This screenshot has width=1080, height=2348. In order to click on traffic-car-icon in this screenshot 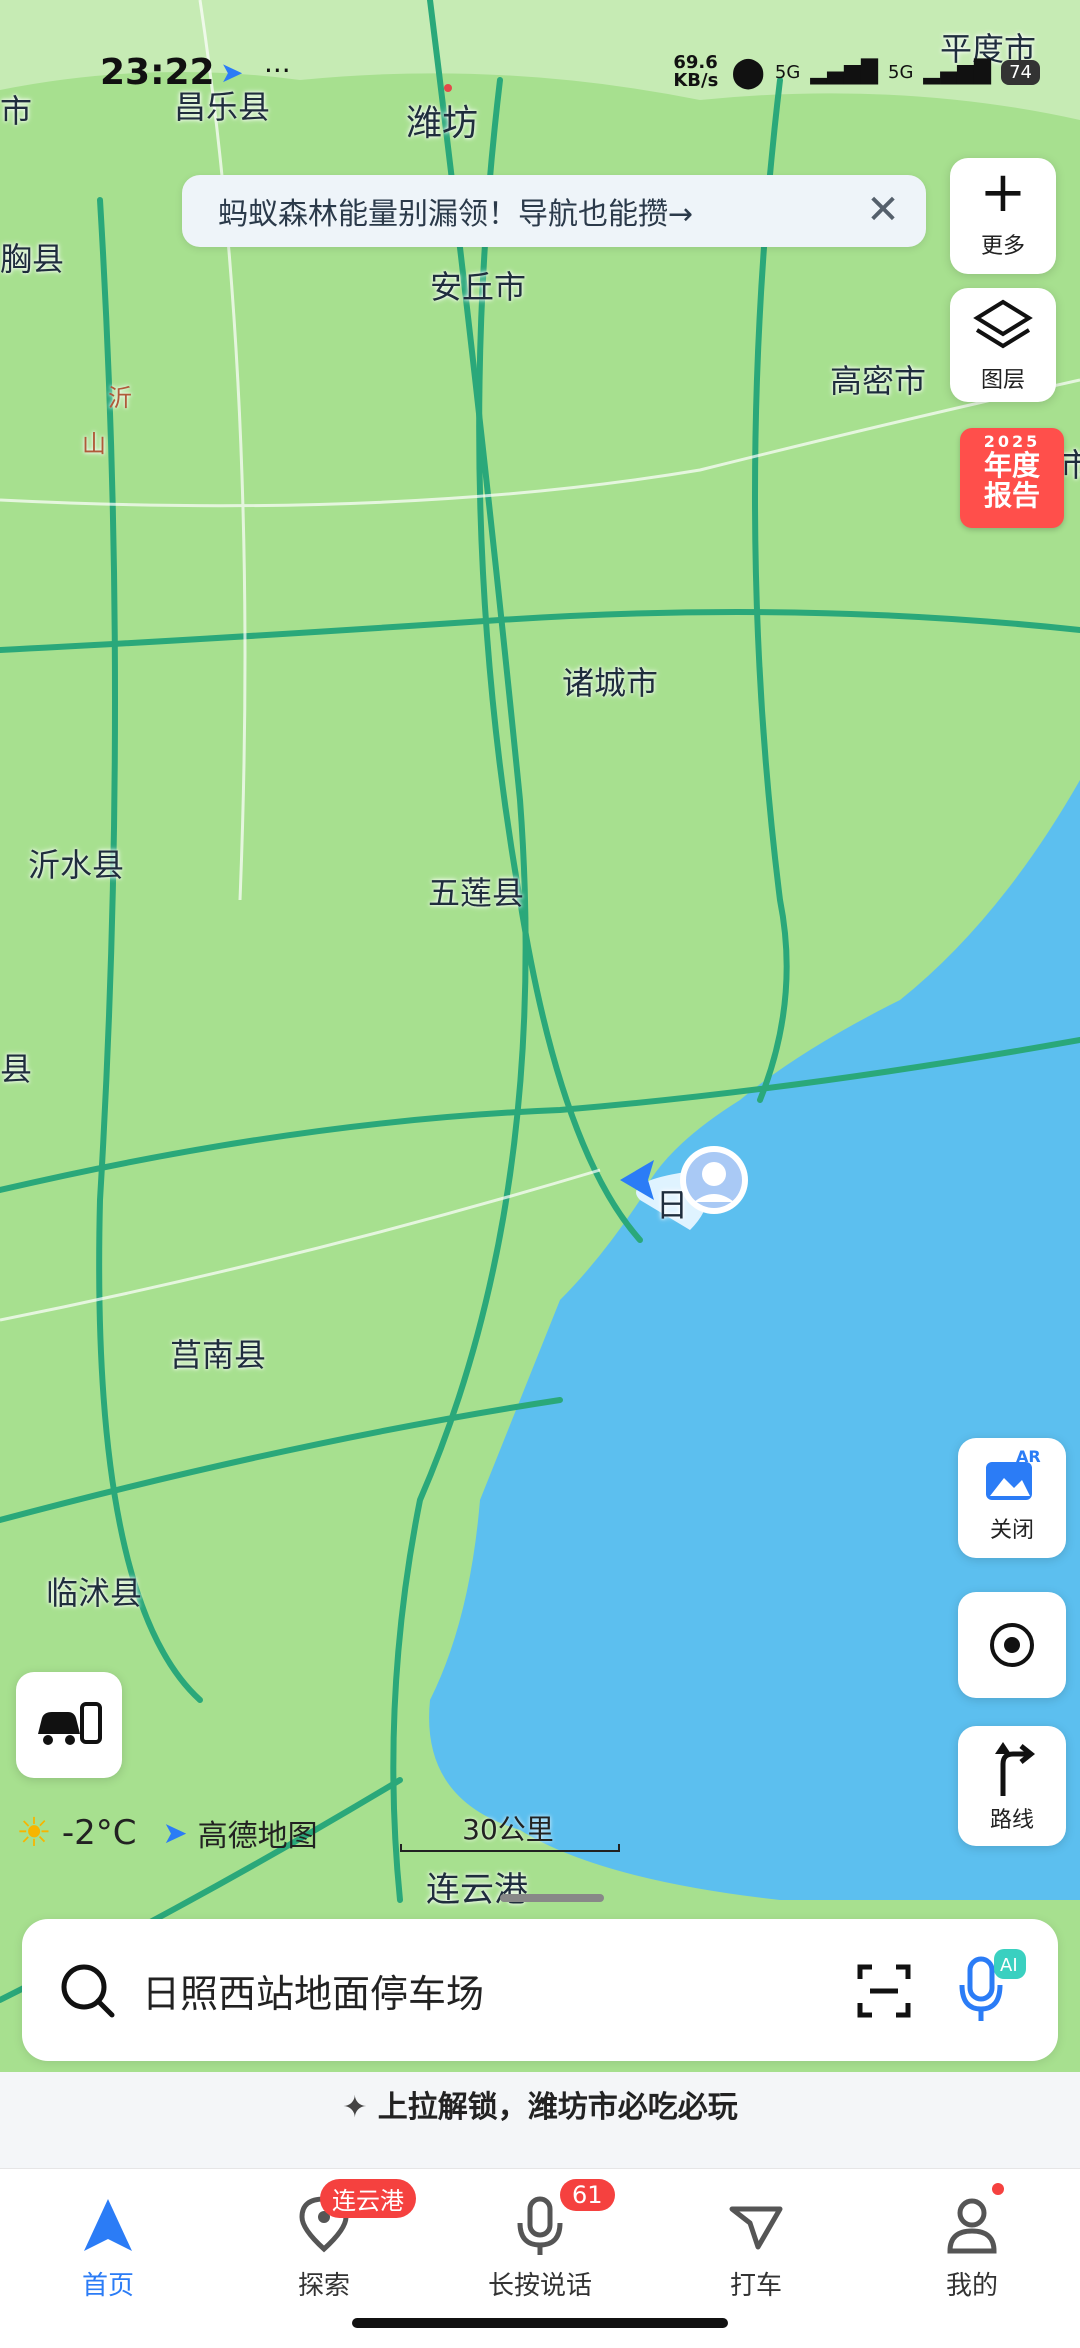, I will do `click(70, 1723)`.